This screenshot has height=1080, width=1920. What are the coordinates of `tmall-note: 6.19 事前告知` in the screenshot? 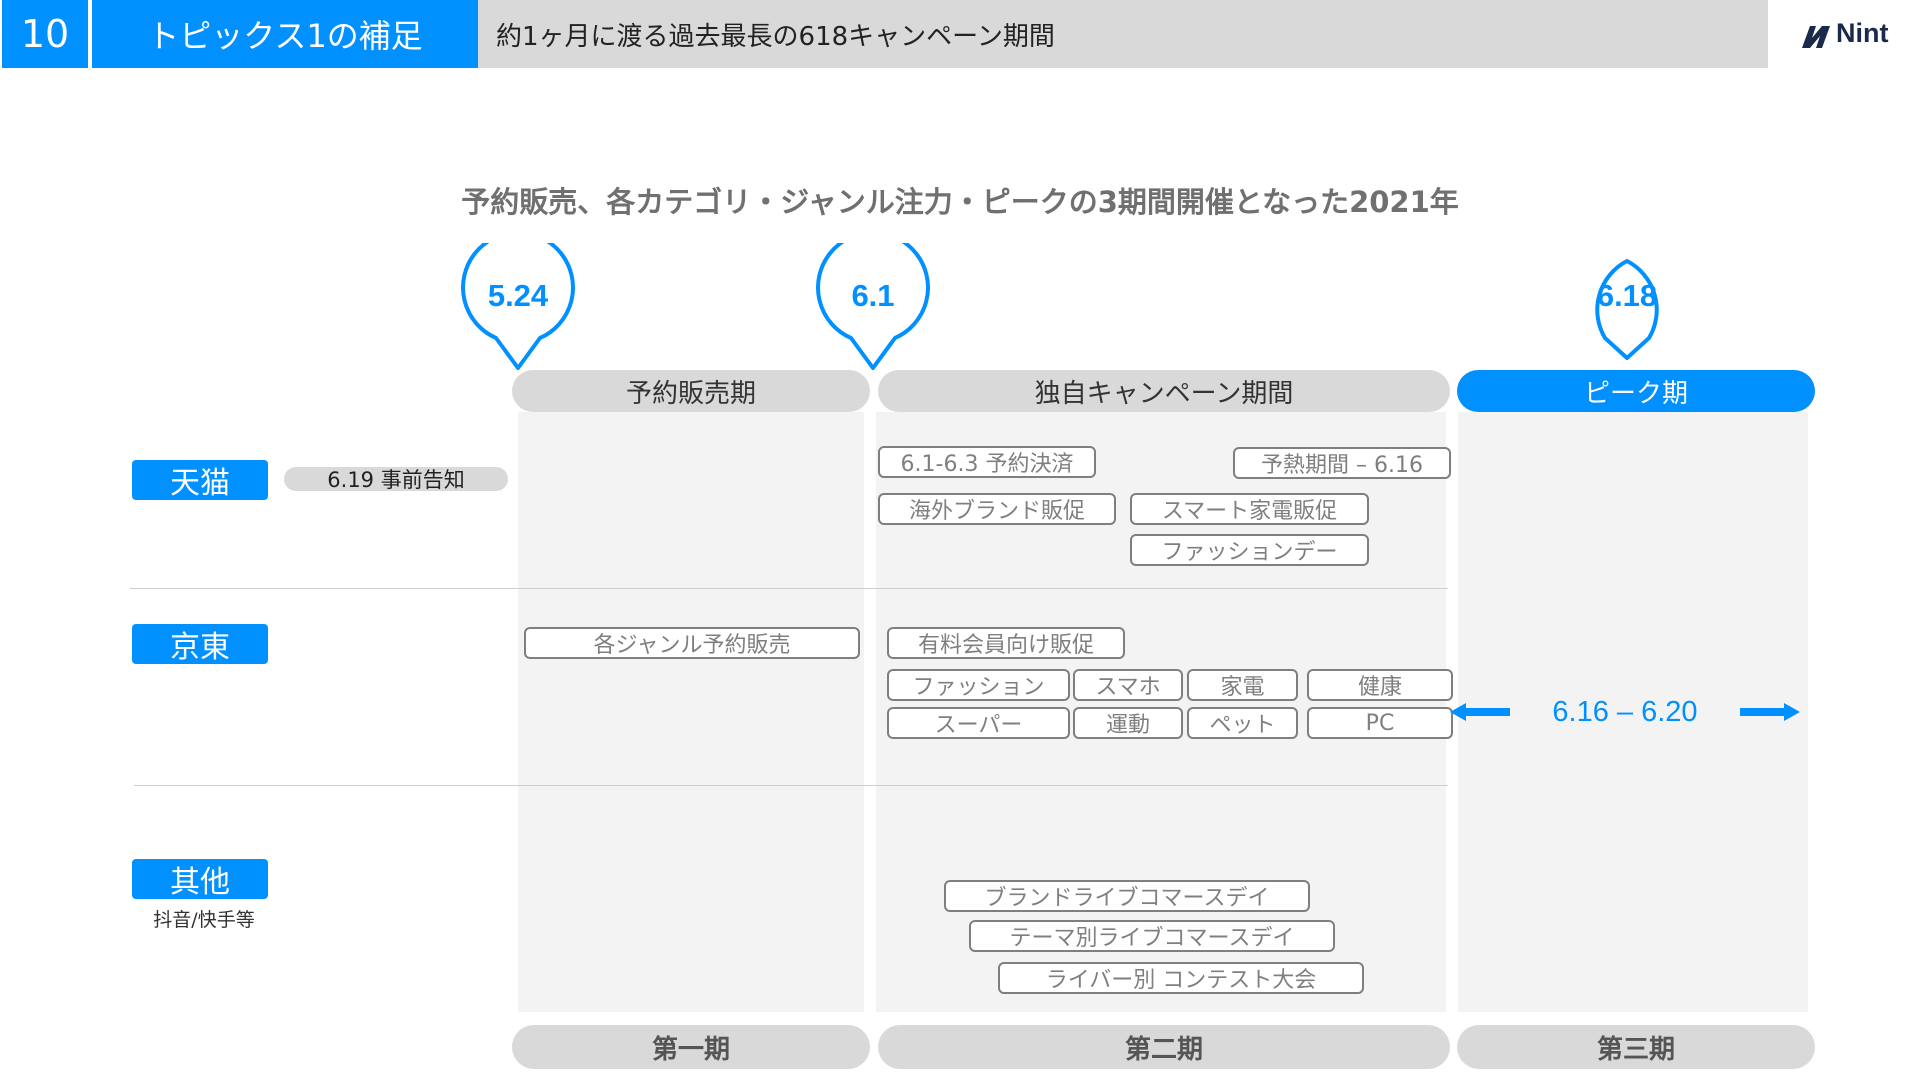 It's located at (396, 479).